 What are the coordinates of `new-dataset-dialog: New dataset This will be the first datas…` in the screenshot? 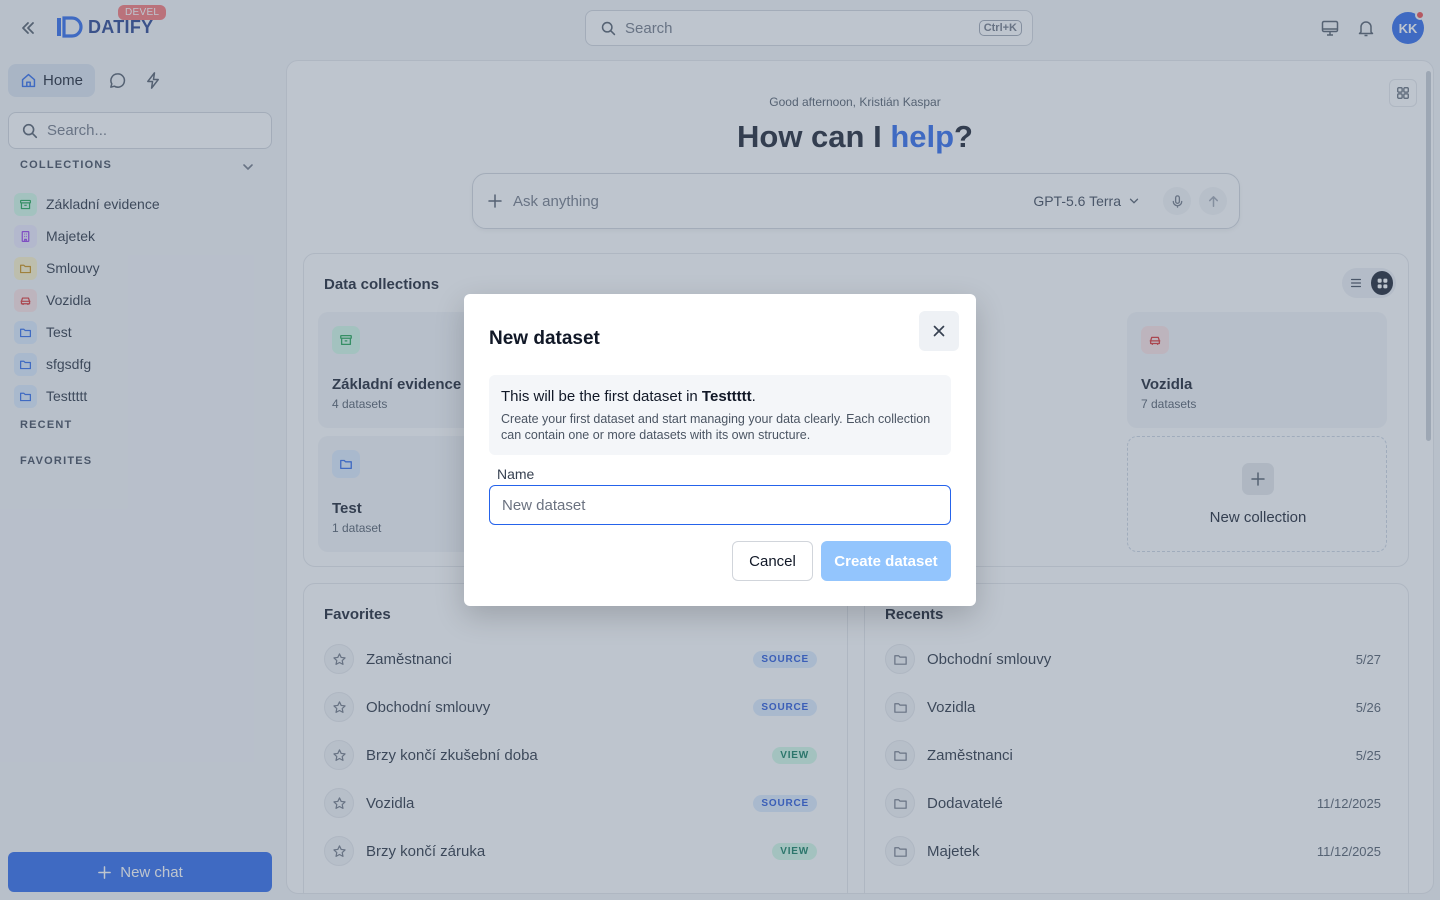 It's located at (720, 450).